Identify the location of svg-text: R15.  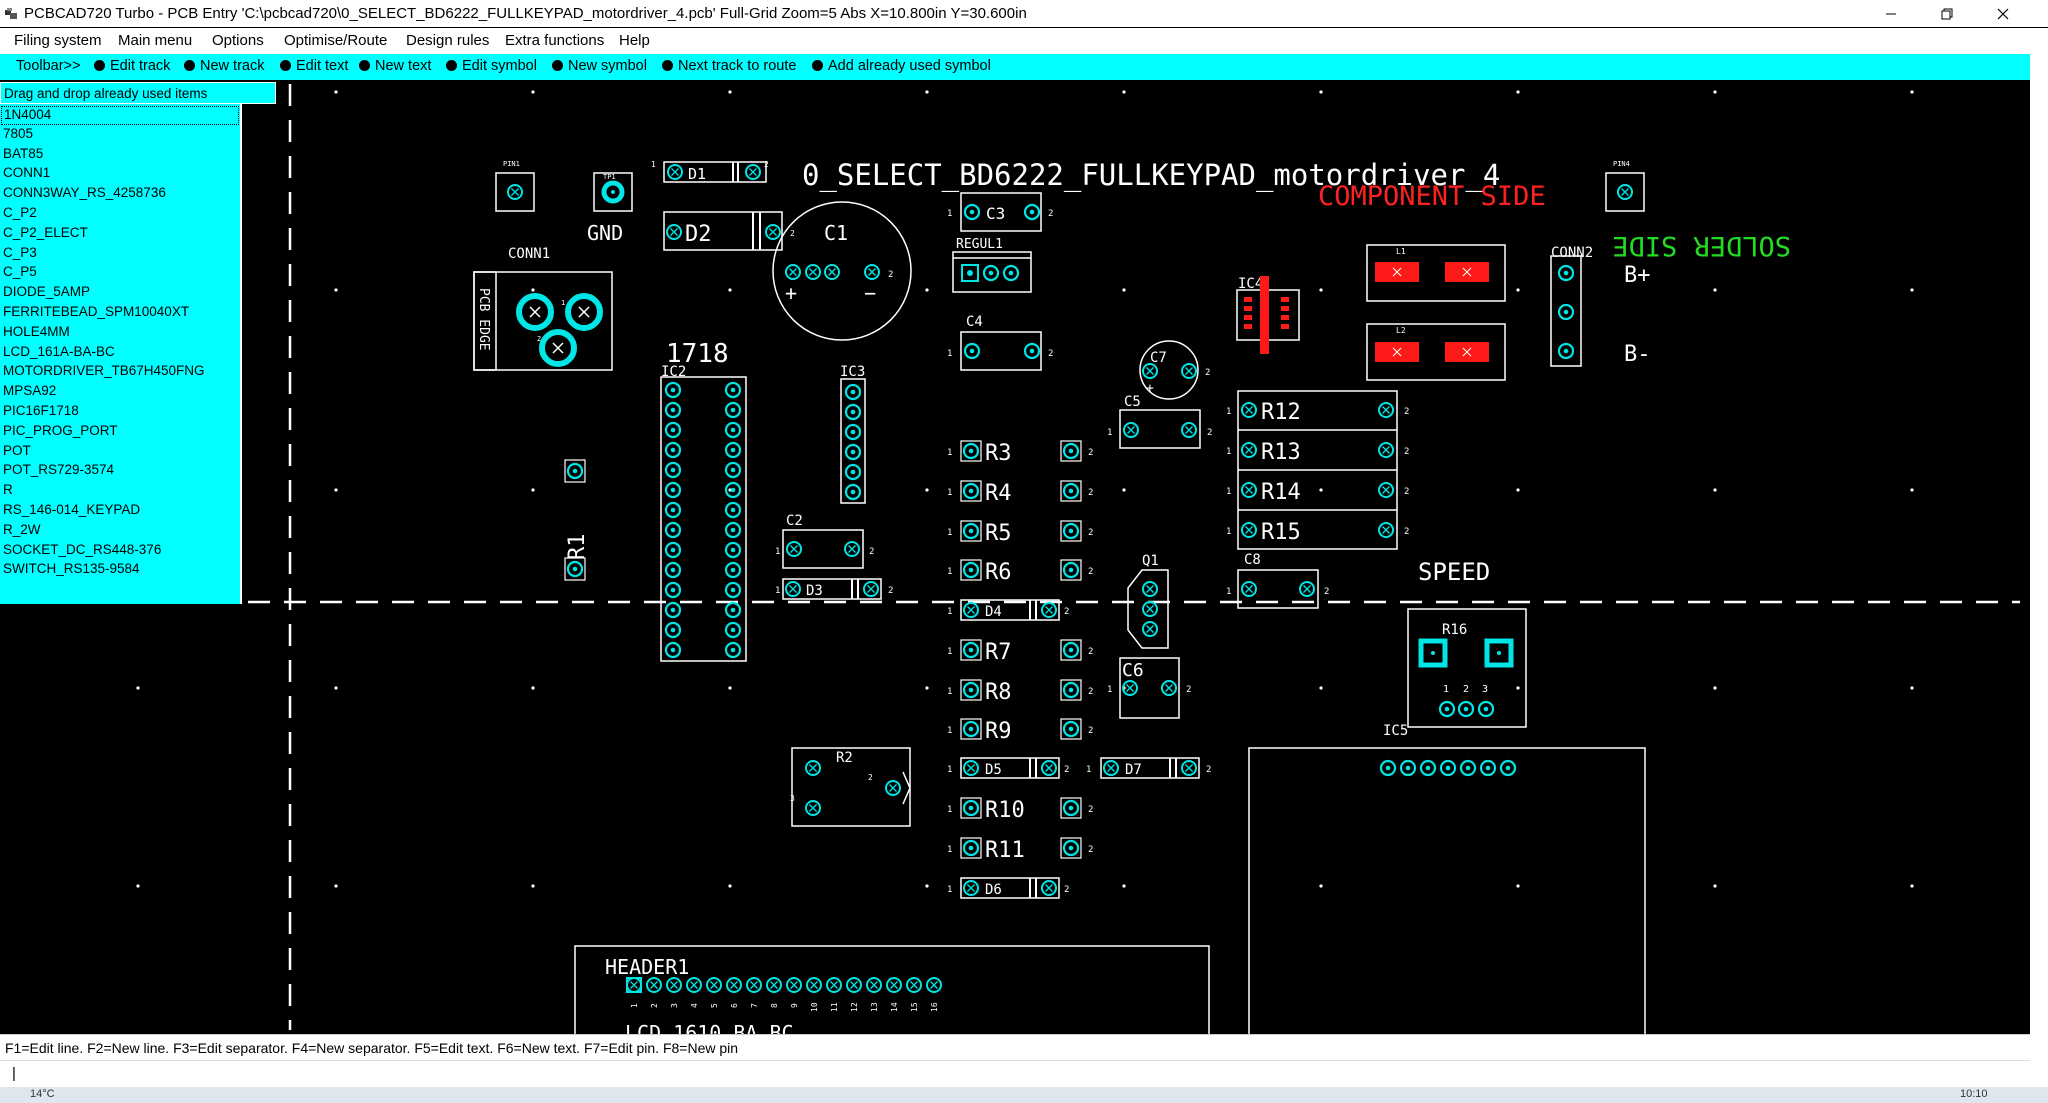
(1281, 532).